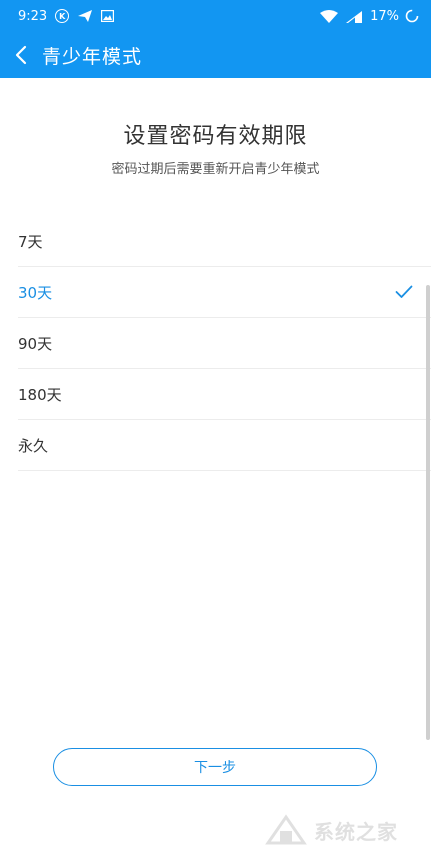 The width and height of the screenshot is (431, 858). Describe the element at coordinates (85, 16) in the screenshot. I see `send-icon` at that location.